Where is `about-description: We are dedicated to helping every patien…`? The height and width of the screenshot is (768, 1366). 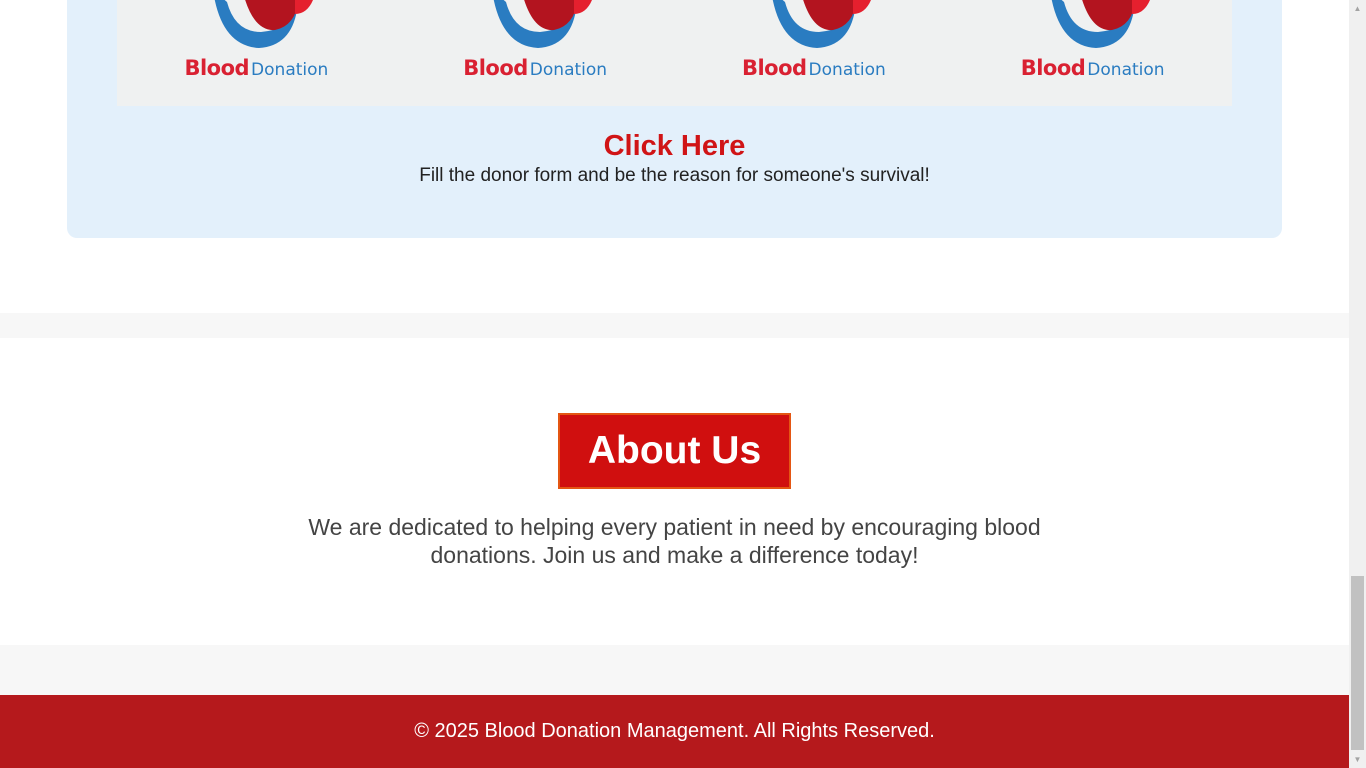
about-description: We are dedicated to helping every patien… is located at coordinates (674, 541).